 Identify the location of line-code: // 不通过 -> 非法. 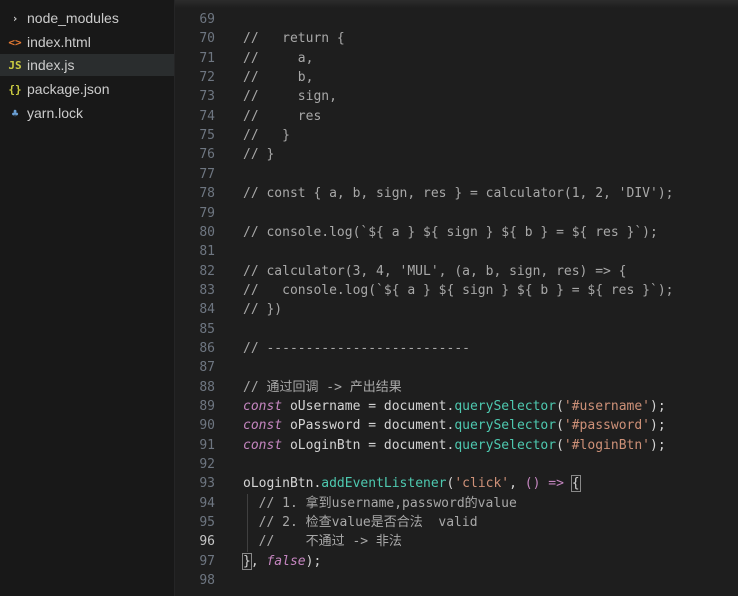
(322, 541).